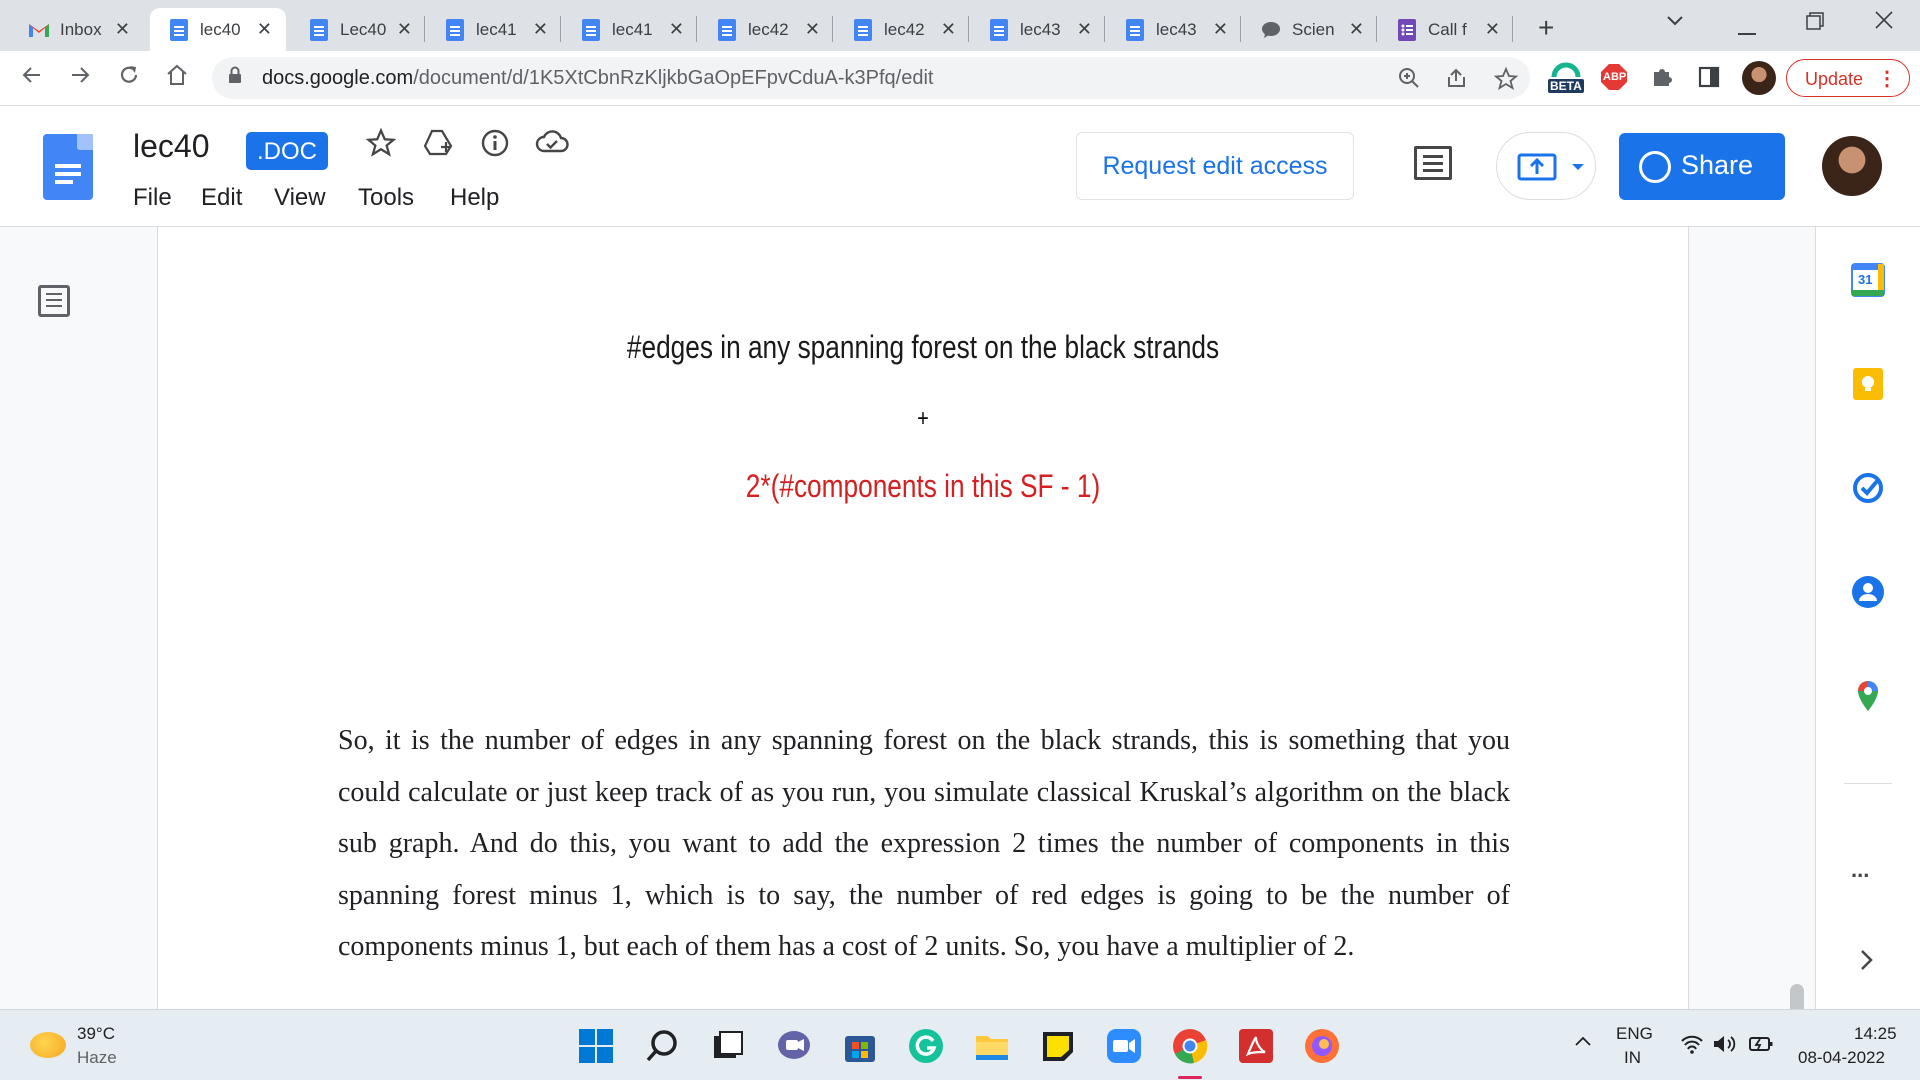 The width and height of the screenshot is (1920, 1080). I want to click on back-button, so click(32, 78).